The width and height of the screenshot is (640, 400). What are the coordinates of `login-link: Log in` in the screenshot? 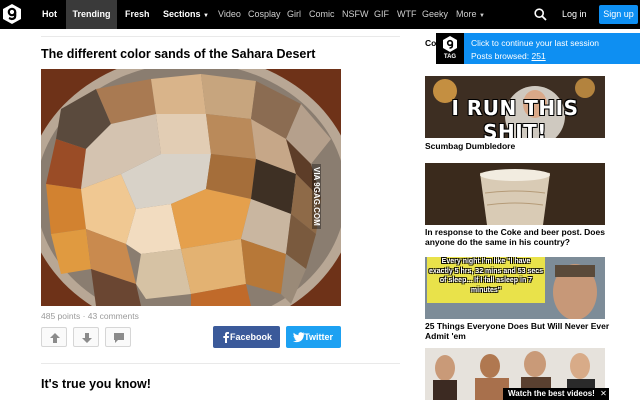 It's located at (574, 14).